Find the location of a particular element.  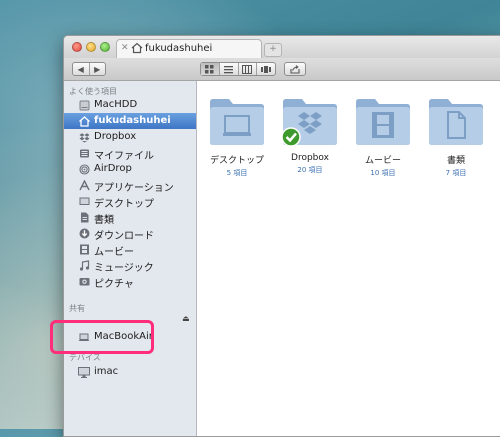

sidebar-item-my-files: マイファイル is located at coordinates (130, 153).